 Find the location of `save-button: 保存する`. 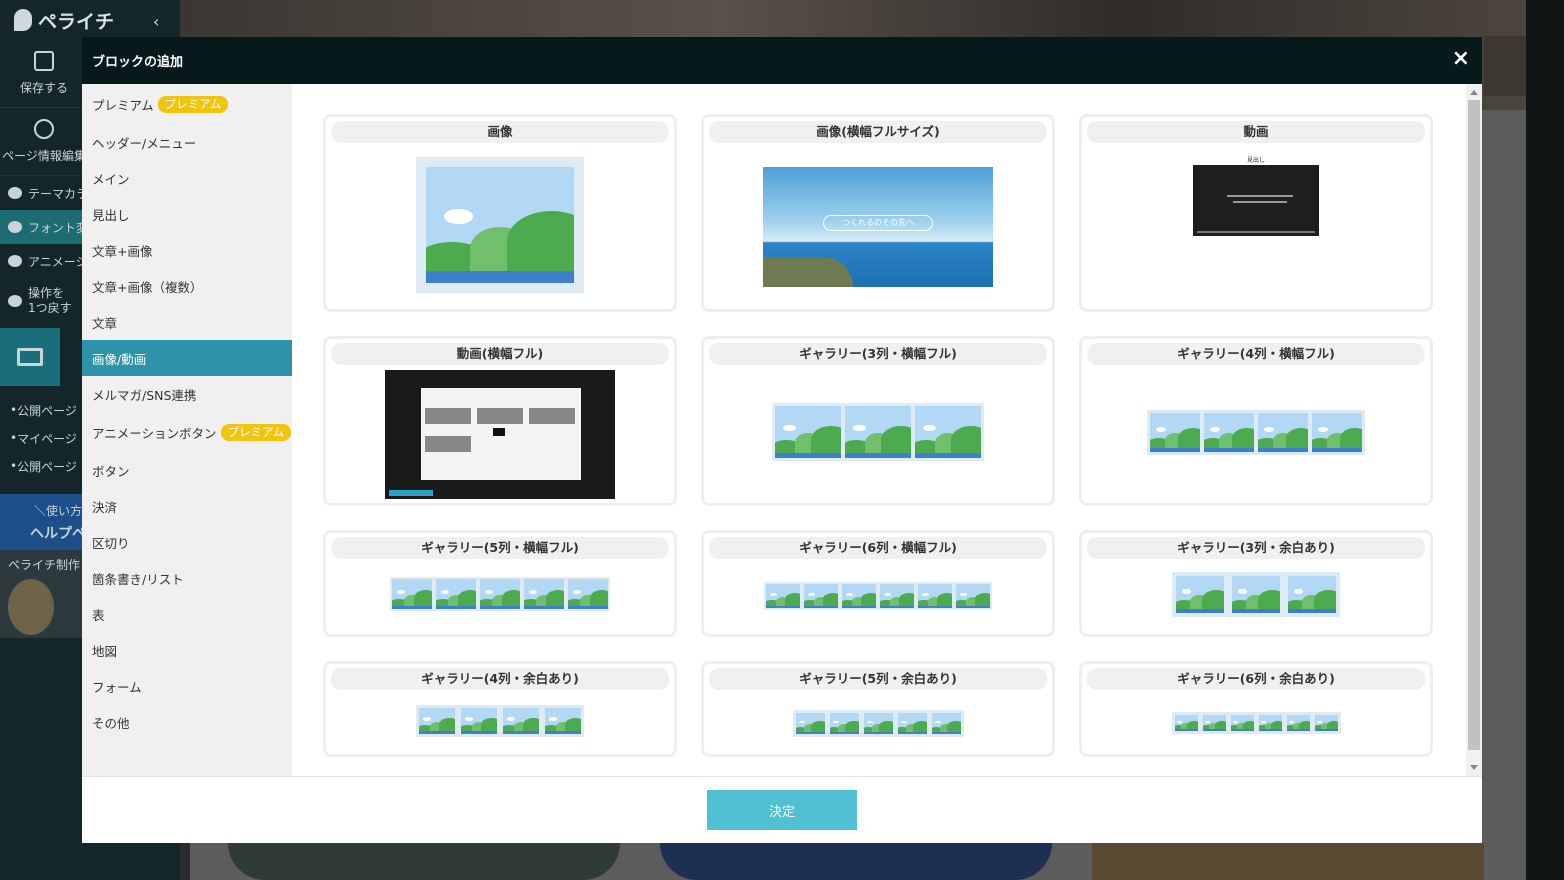

save-button: 保存する is located at coordinates (44, 74).